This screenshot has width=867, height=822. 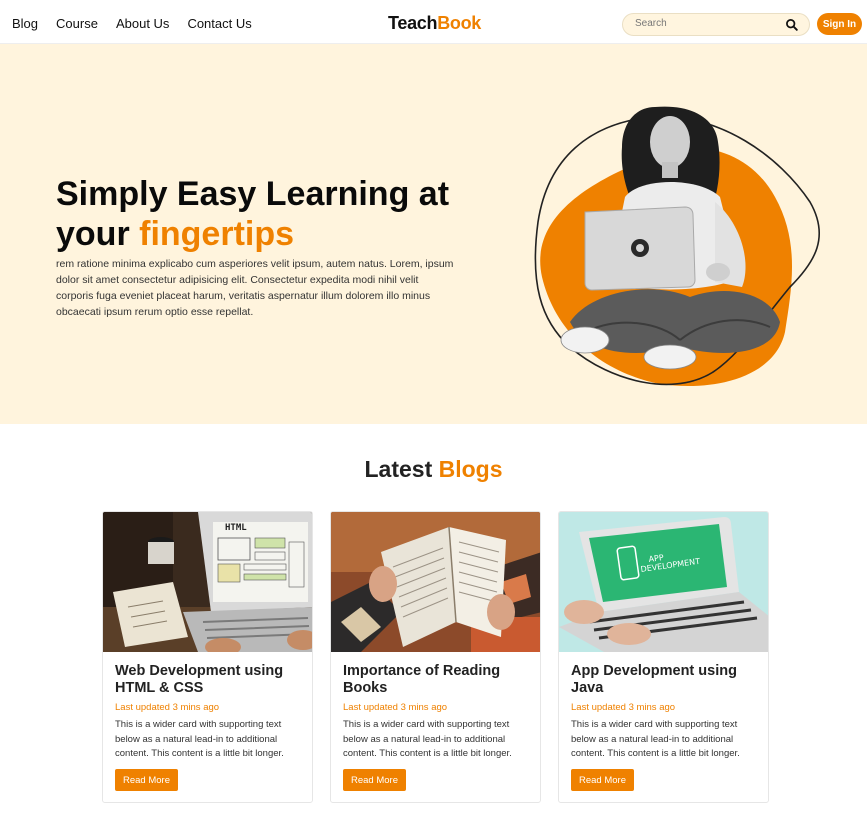 What do you see at coordinates (459, 23) in the screenshot?
I see `brand-name-part2: Book` at bounding box center [459, 23].